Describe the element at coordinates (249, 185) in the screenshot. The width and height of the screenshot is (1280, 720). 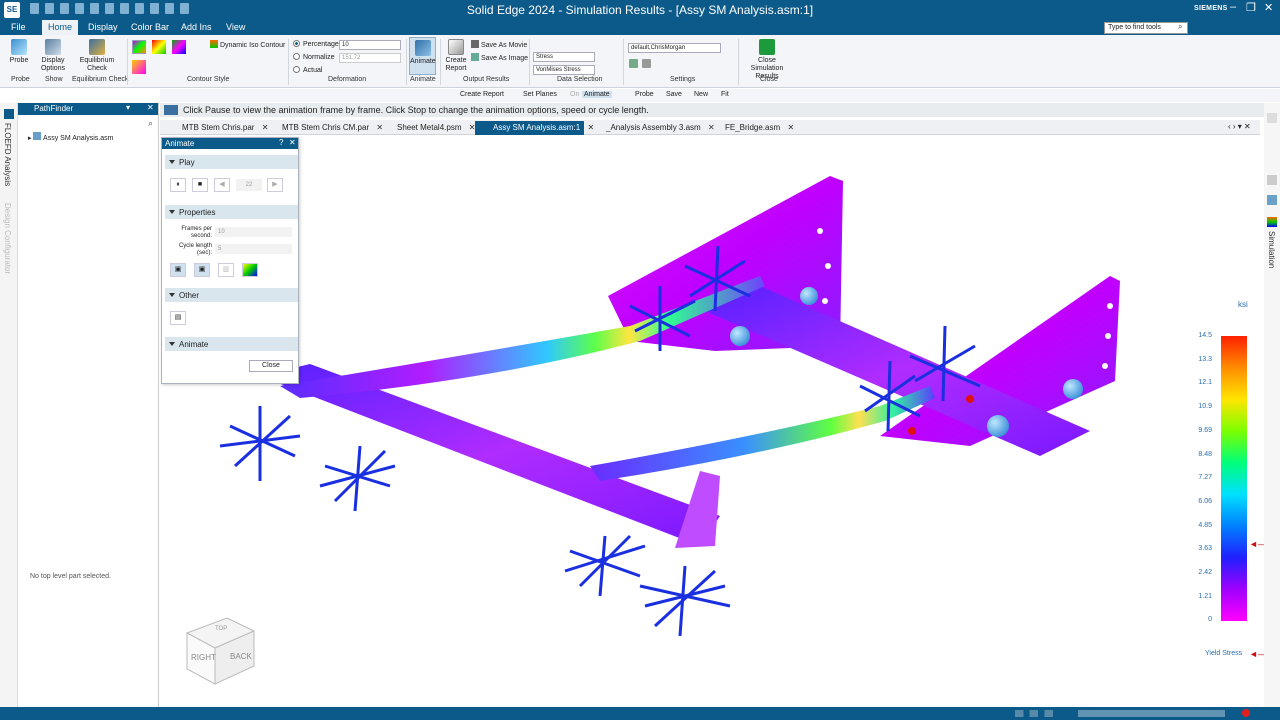
I see `frame-counter: 22` at that location.